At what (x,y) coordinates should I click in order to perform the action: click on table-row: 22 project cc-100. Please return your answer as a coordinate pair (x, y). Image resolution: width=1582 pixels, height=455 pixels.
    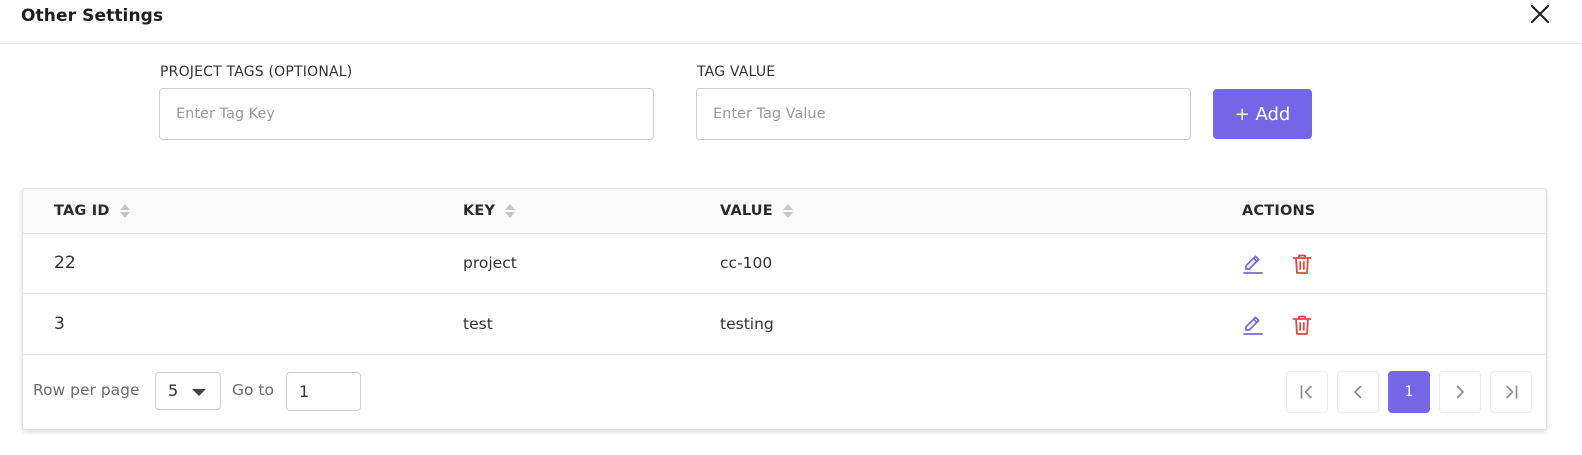
    Looking at the image, I should click on (784, 264).